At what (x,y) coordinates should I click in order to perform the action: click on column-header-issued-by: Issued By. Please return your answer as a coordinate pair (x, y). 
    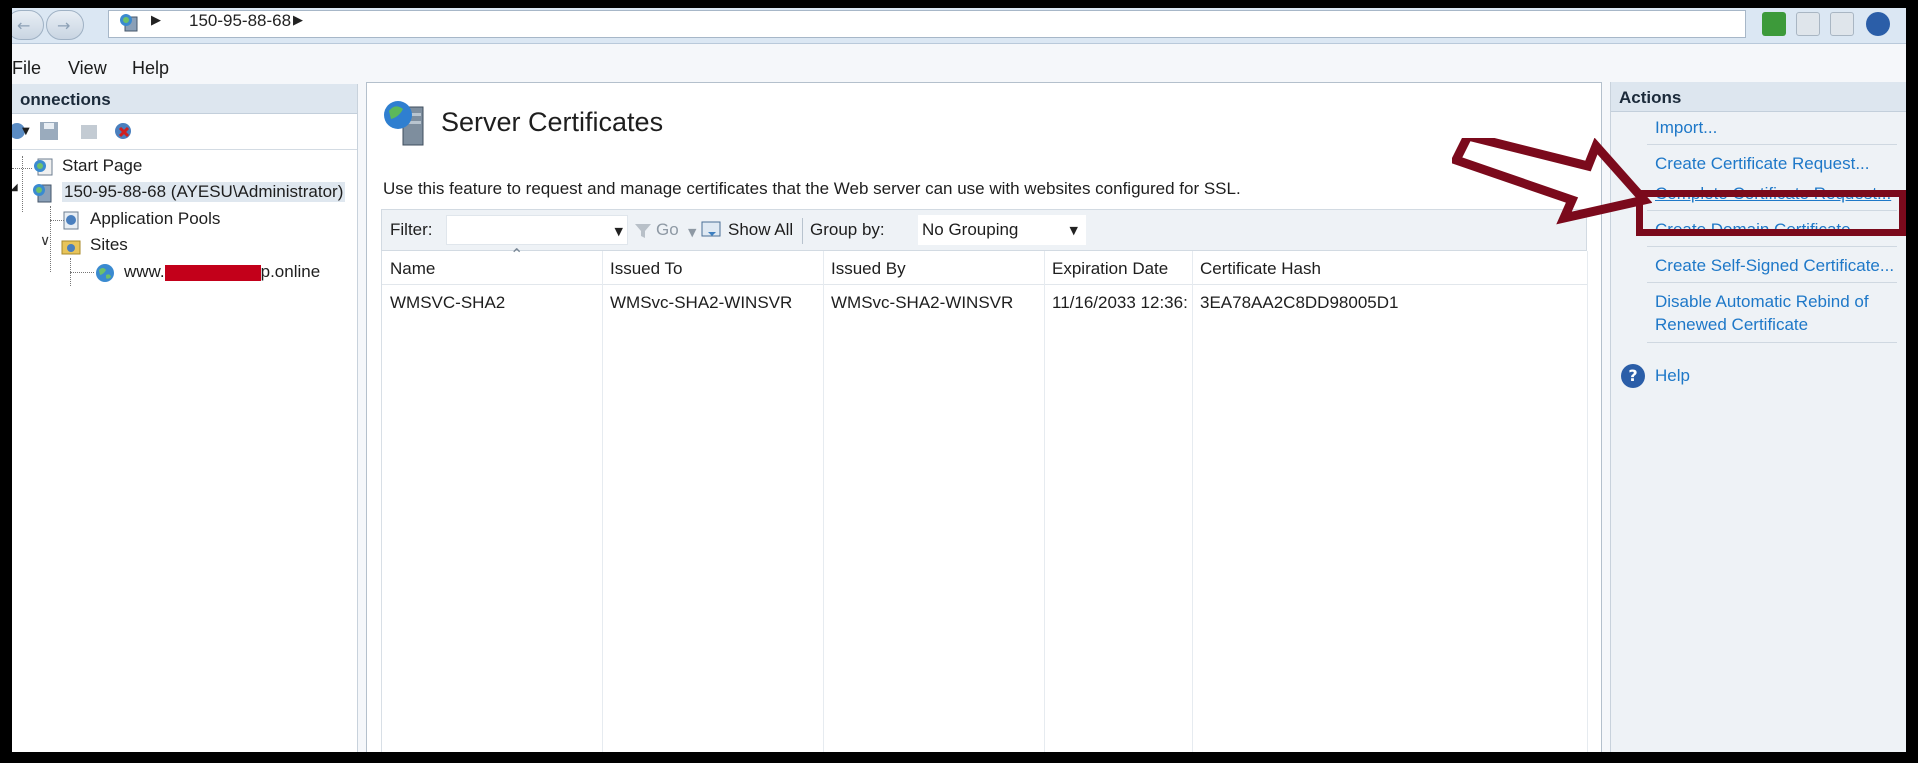
    Looking at the image, I should click on (868, 269).